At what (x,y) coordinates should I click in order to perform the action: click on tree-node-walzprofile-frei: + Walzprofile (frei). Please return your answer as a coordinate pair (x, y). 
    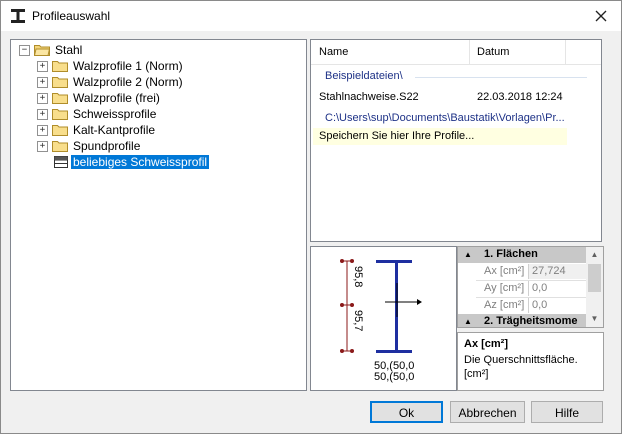
    Looking at the image, I should click on (99, 98).